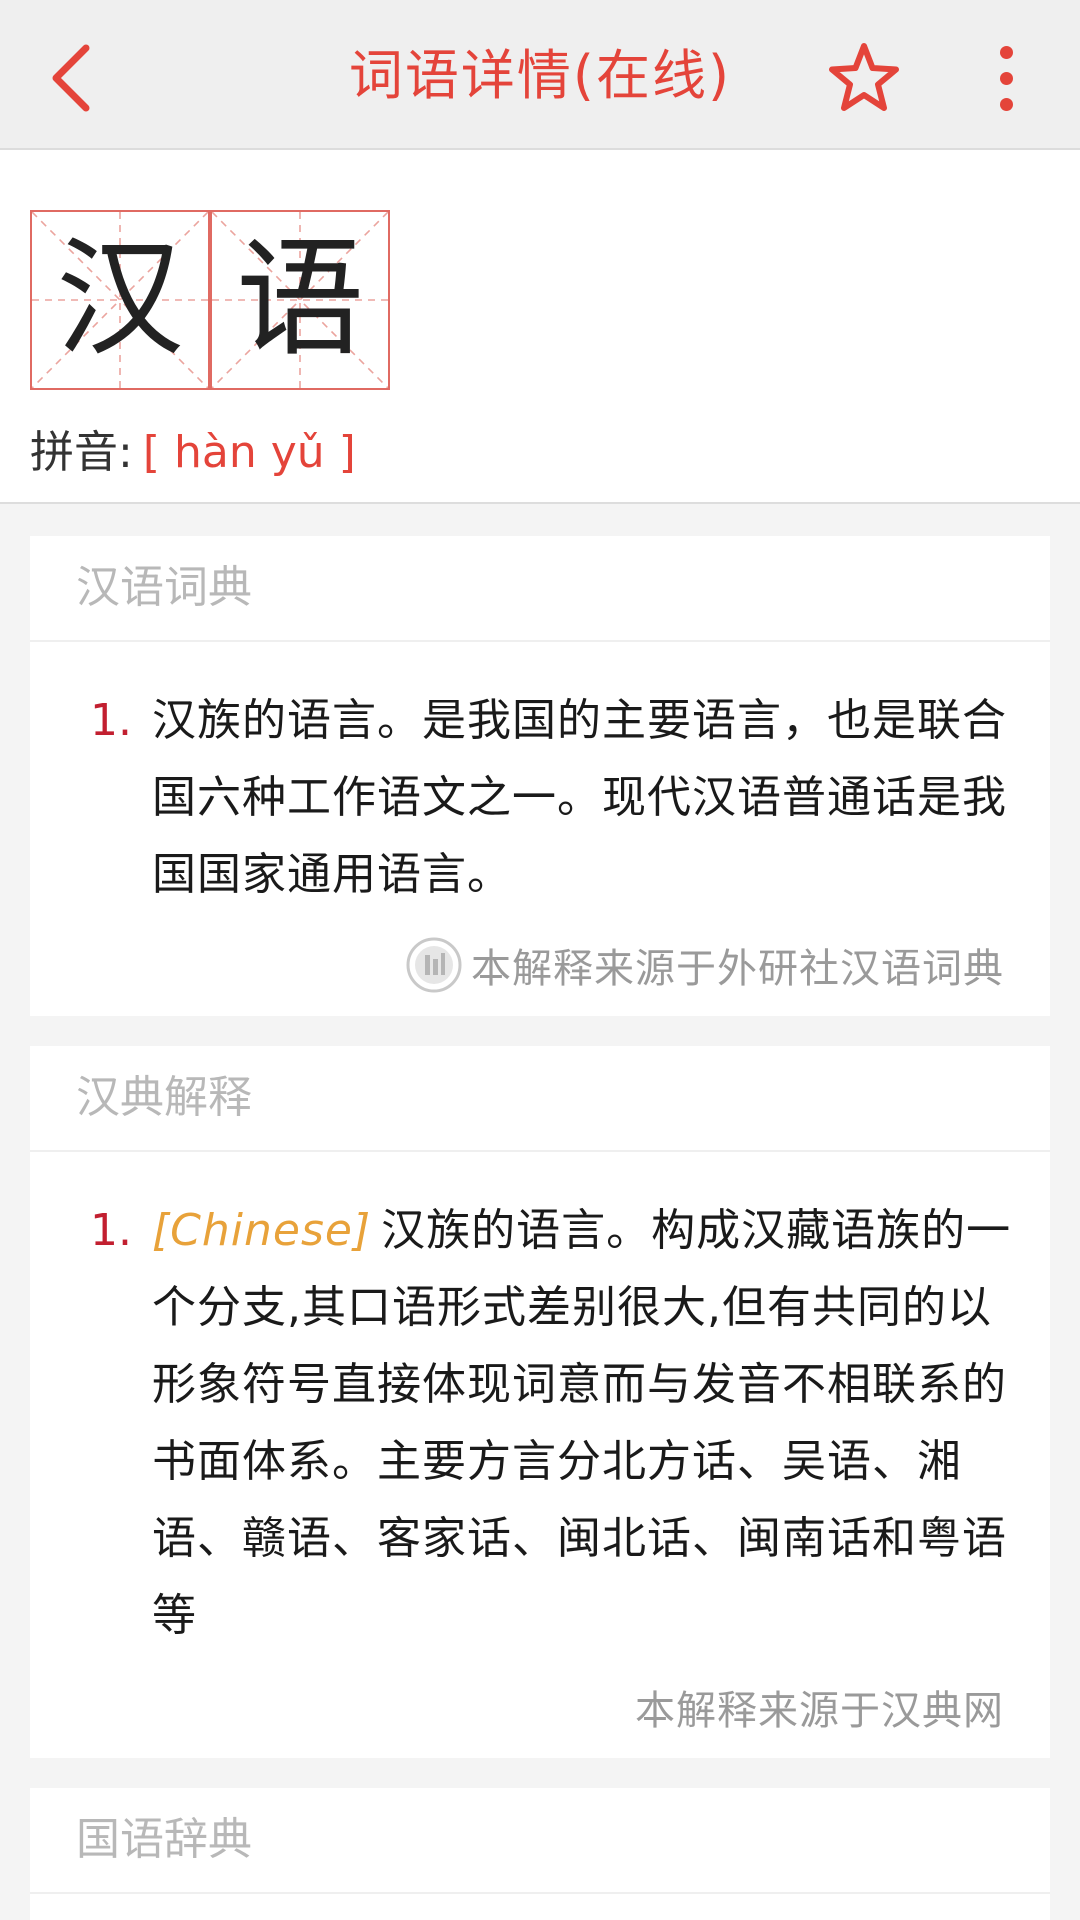 This screenshot has width=1080, height=1920. I want to click on character-cell: 汉, so click(120, 300).